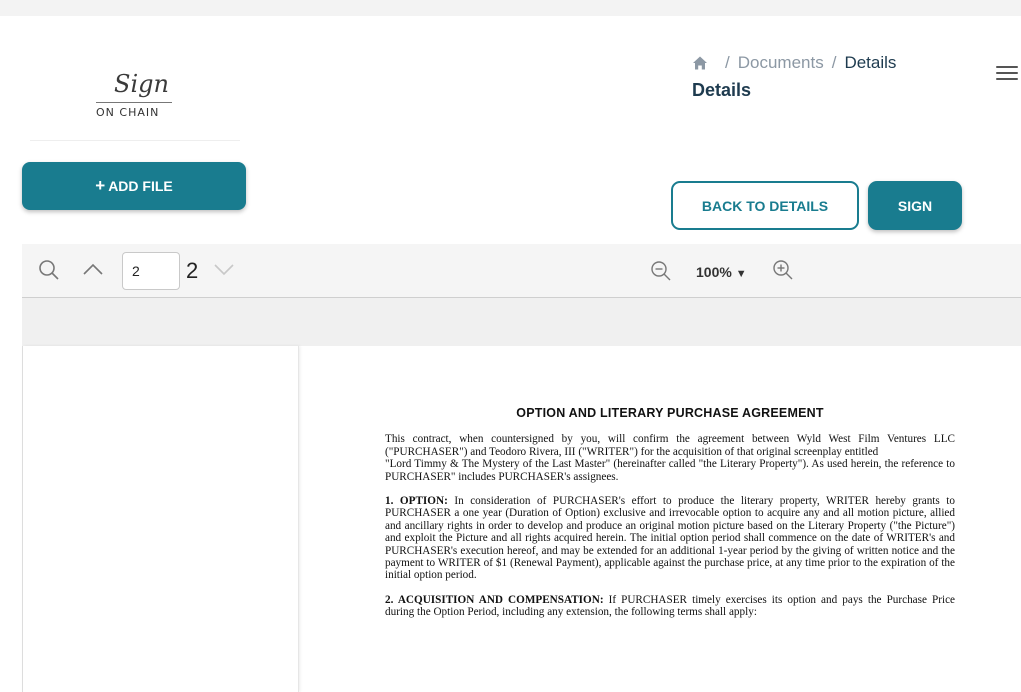 This screenshot has width=1021, height=692. I want to click on add-file-label: ADD FILE, so click(140, 186).